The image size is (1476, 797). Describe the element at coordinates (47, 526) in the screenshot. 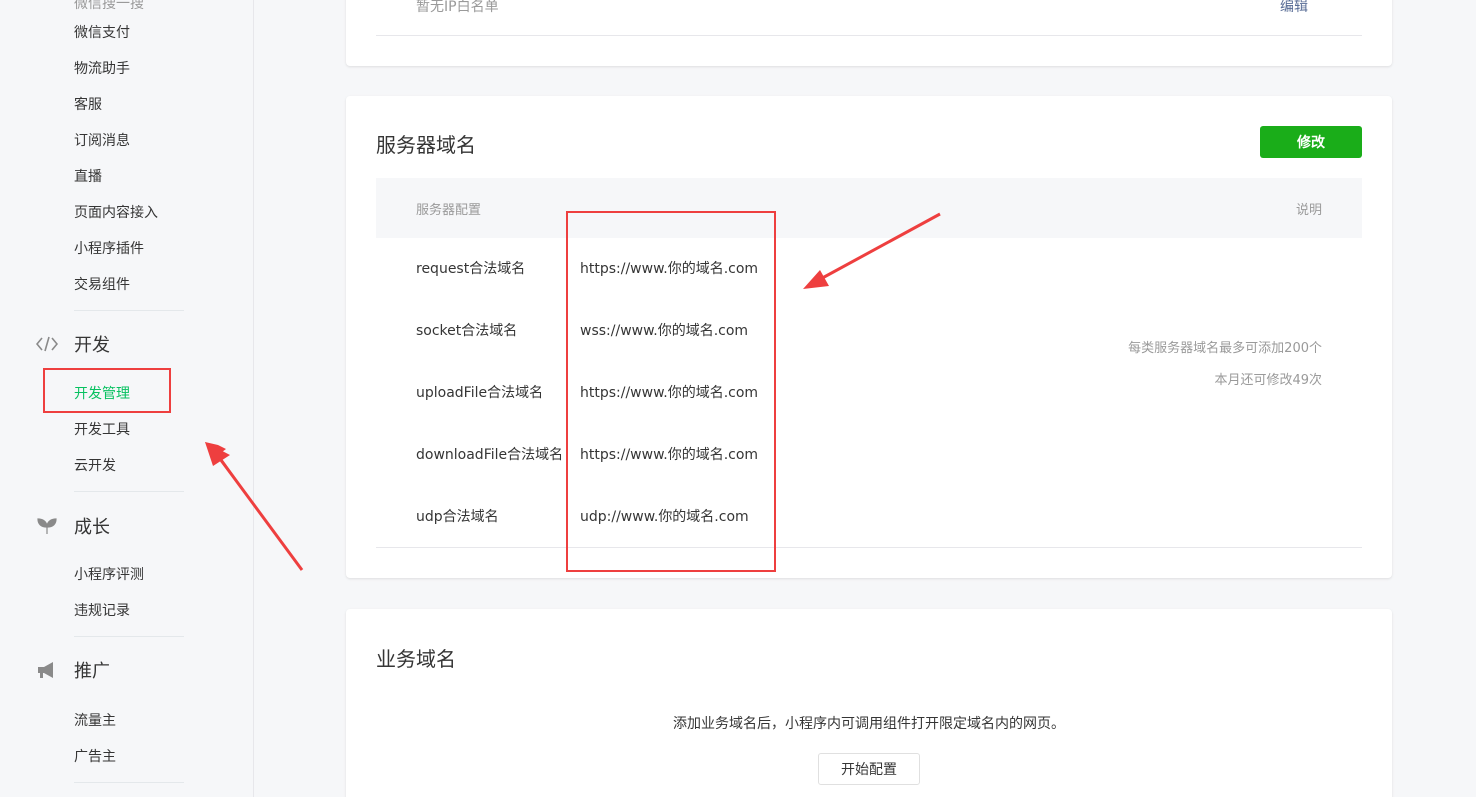

I see `sprout-icon` at that location.